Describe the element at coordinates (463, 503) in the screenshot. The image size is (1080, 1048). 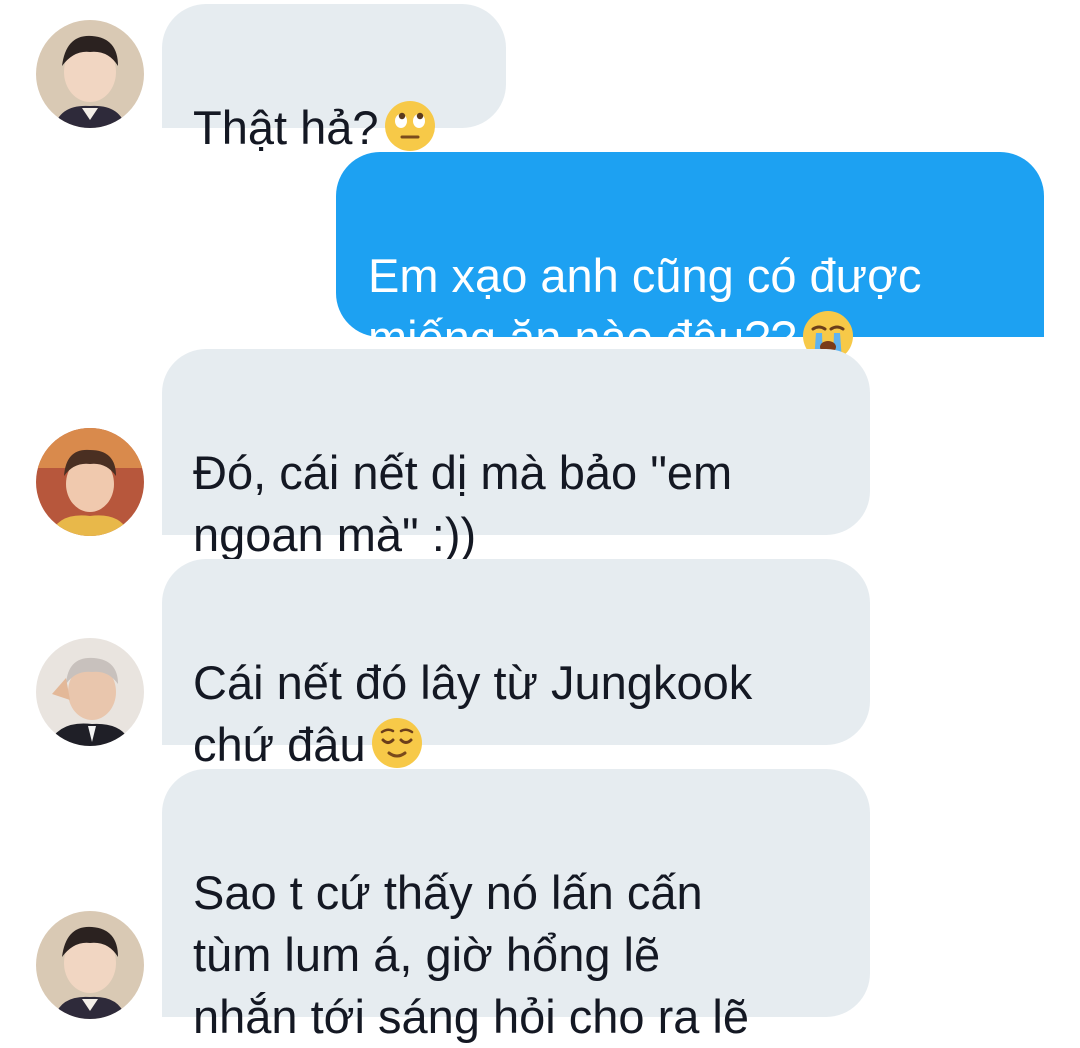
I see `message-text: Đó, cái nết dị mà bảo "em ngoan mà" :))` at that location.